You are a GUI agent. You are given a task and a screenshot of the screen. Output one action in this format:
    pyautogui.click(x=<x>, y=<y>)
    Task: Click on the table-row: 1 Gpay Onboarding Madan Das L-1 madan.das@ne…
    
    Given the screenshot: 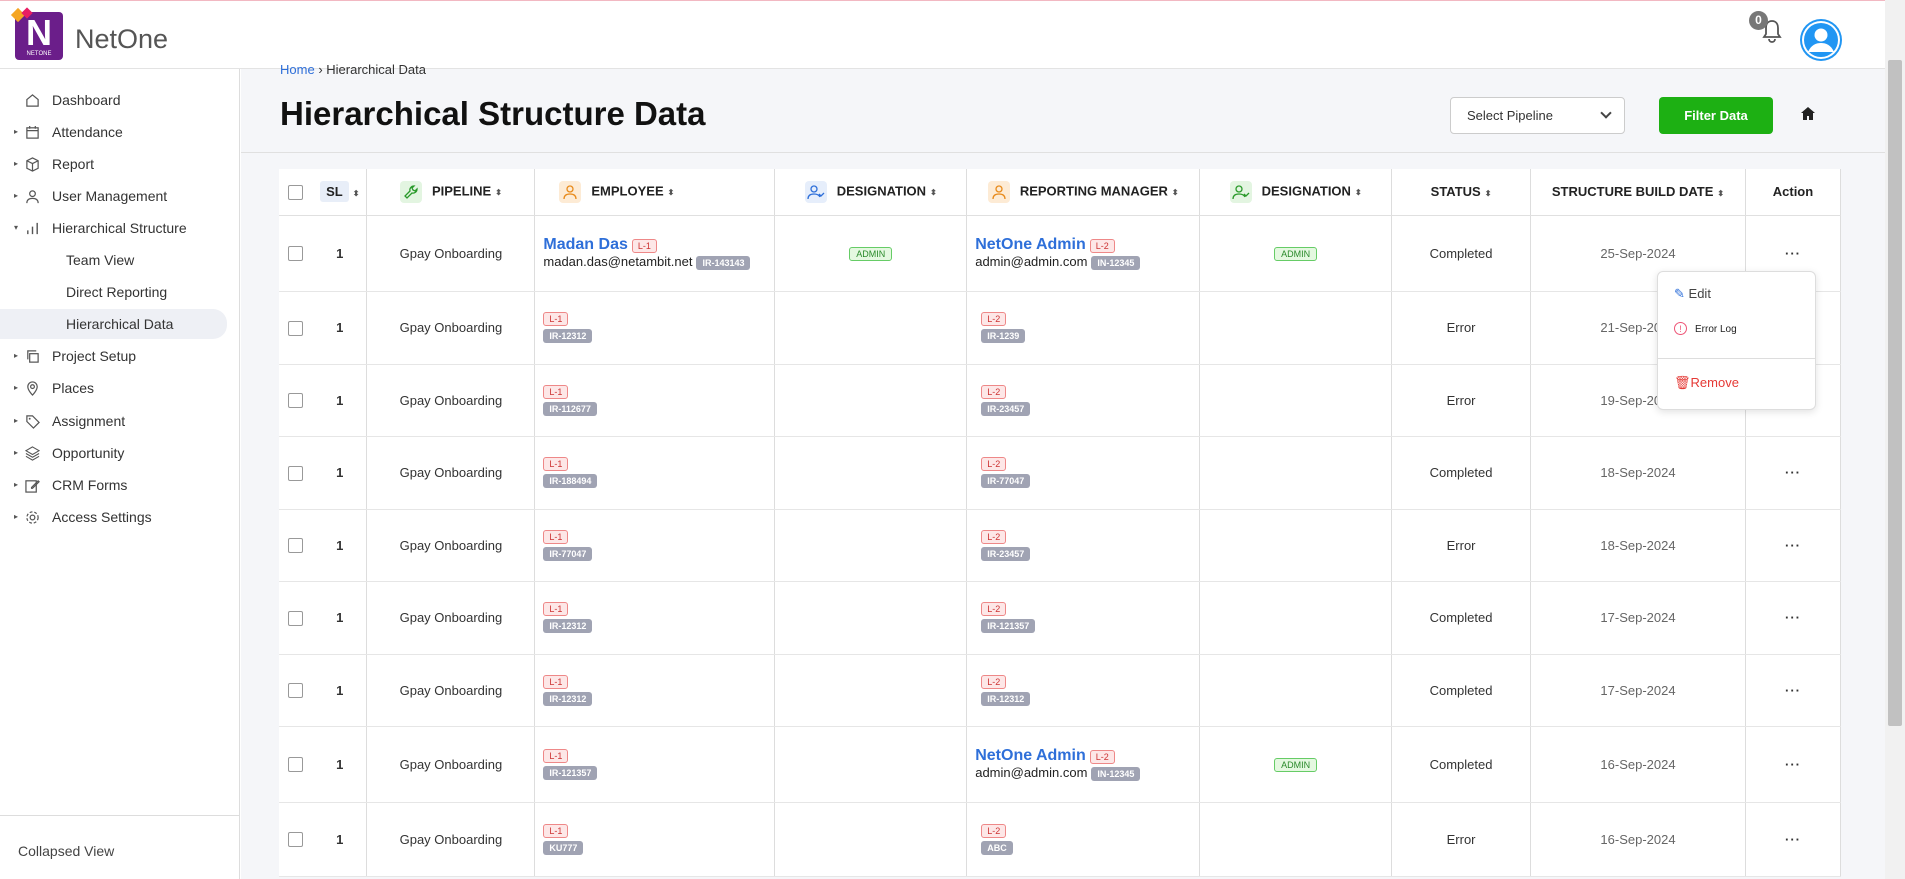 What is the action you would take?
    pyautogui.click(x=1060, y=253)
    